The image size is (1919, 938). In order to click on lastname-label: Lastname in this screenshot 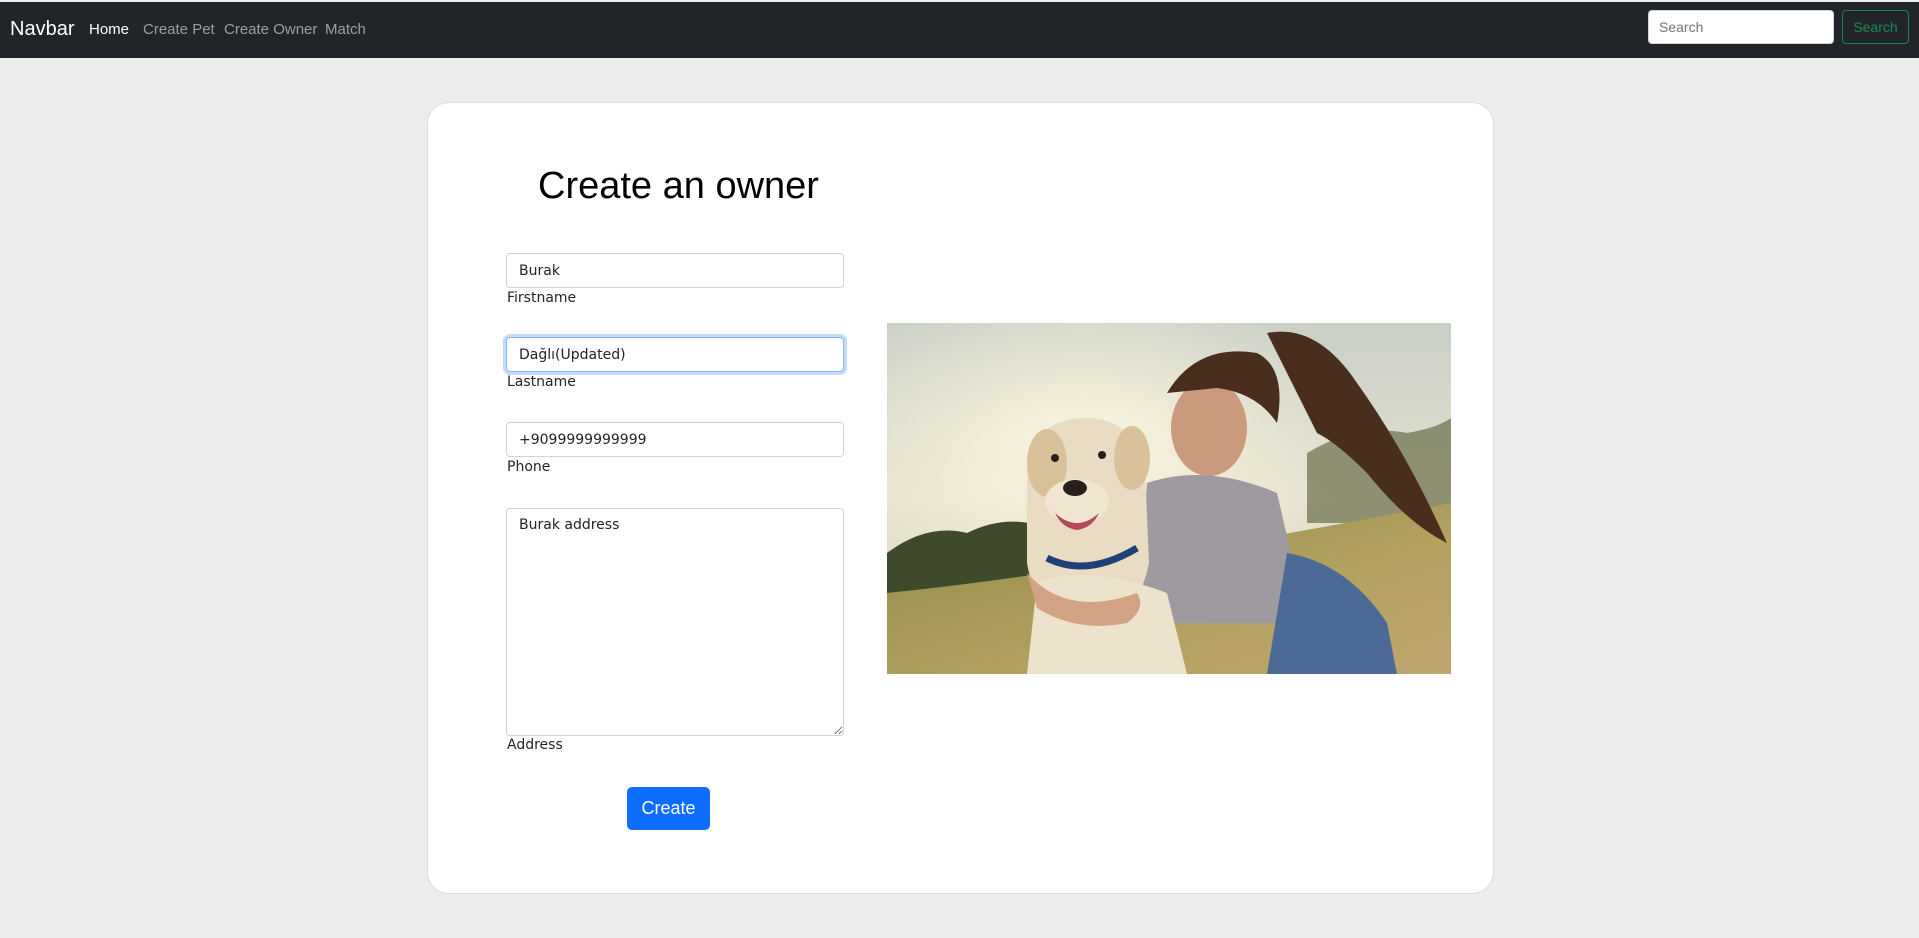, I will do `click(541, 382)`.